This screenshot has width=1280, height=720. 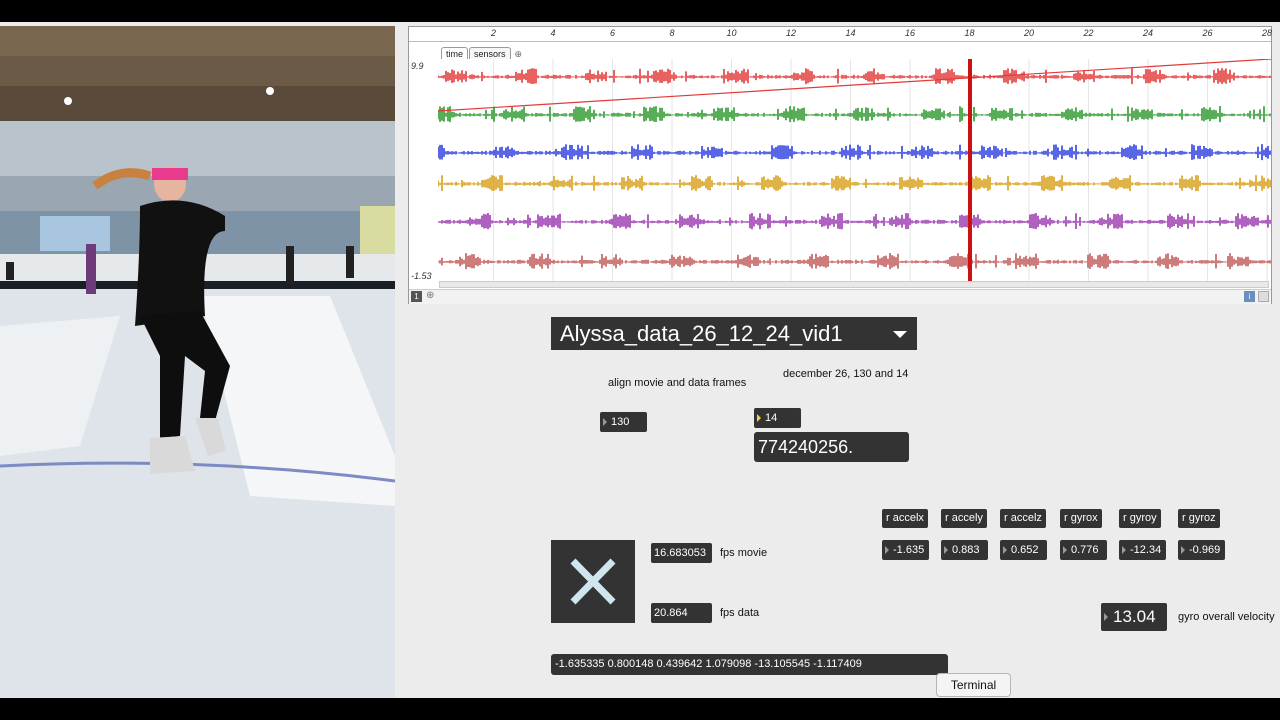 I want to click on gyro-overall-label: gyro overall velocity, so click(x=1226, y=617).